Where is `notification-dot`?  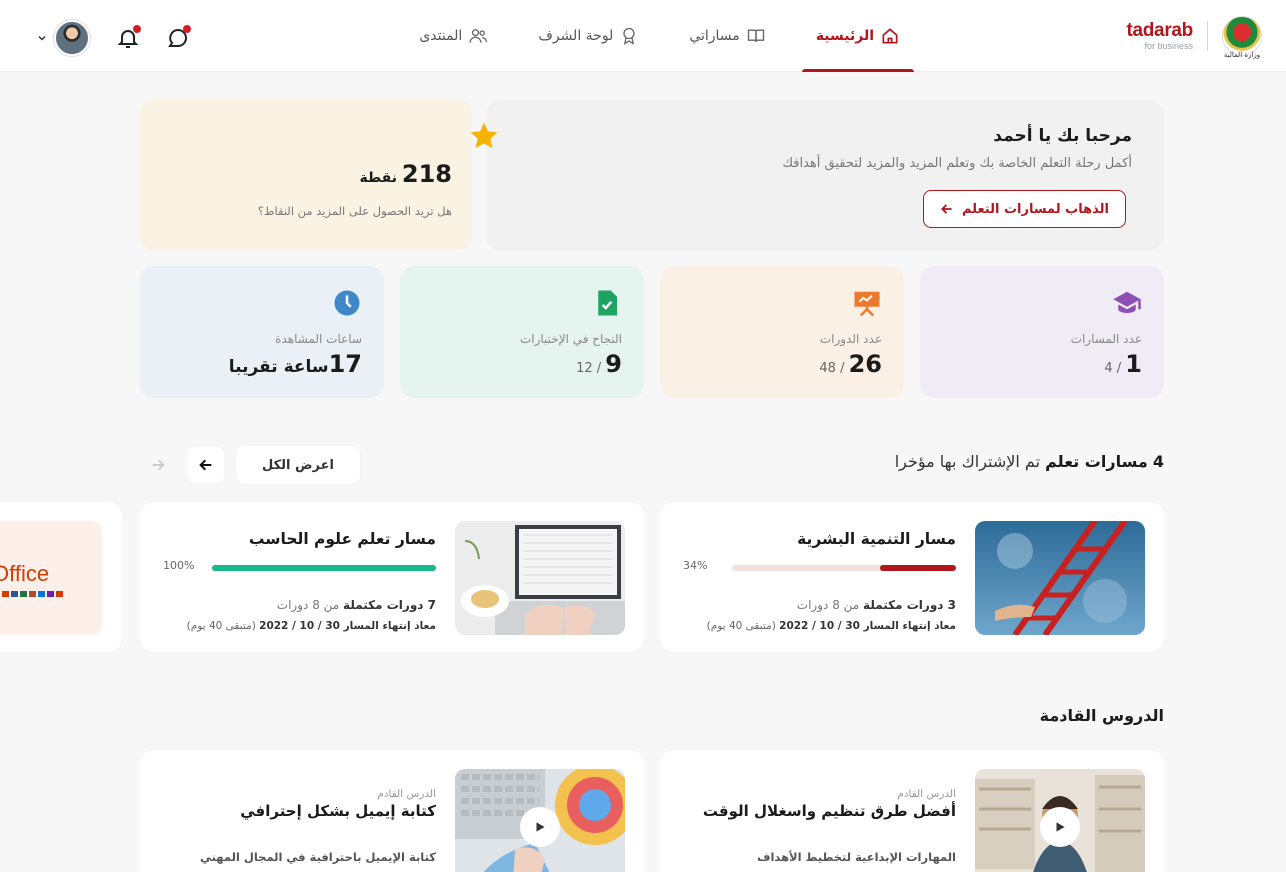 notification-dot is located at coordinates (137, 29).